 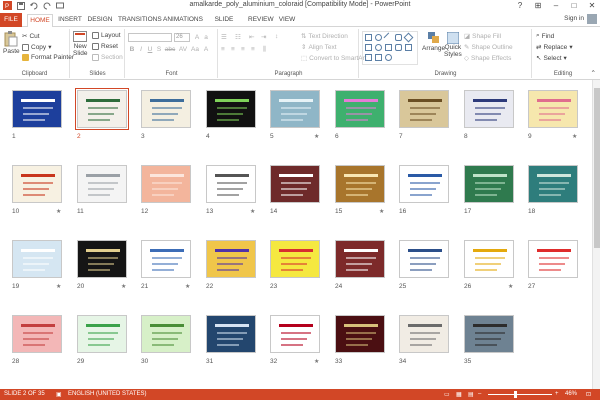 What do you see at coordinates (105, 46) in the screenshot?
I see `reset-button: Reset` at bounding box center [105, 46].